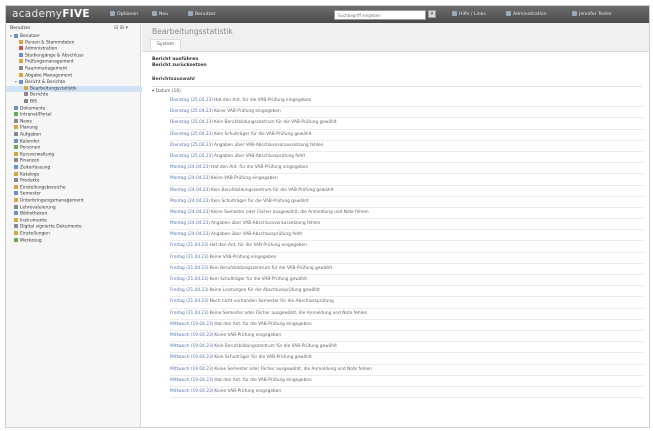 This screenshot has height=431, width=653. I want to click on sidebar-item-label: Studiengänge & Abschluss, so click(54, 56).